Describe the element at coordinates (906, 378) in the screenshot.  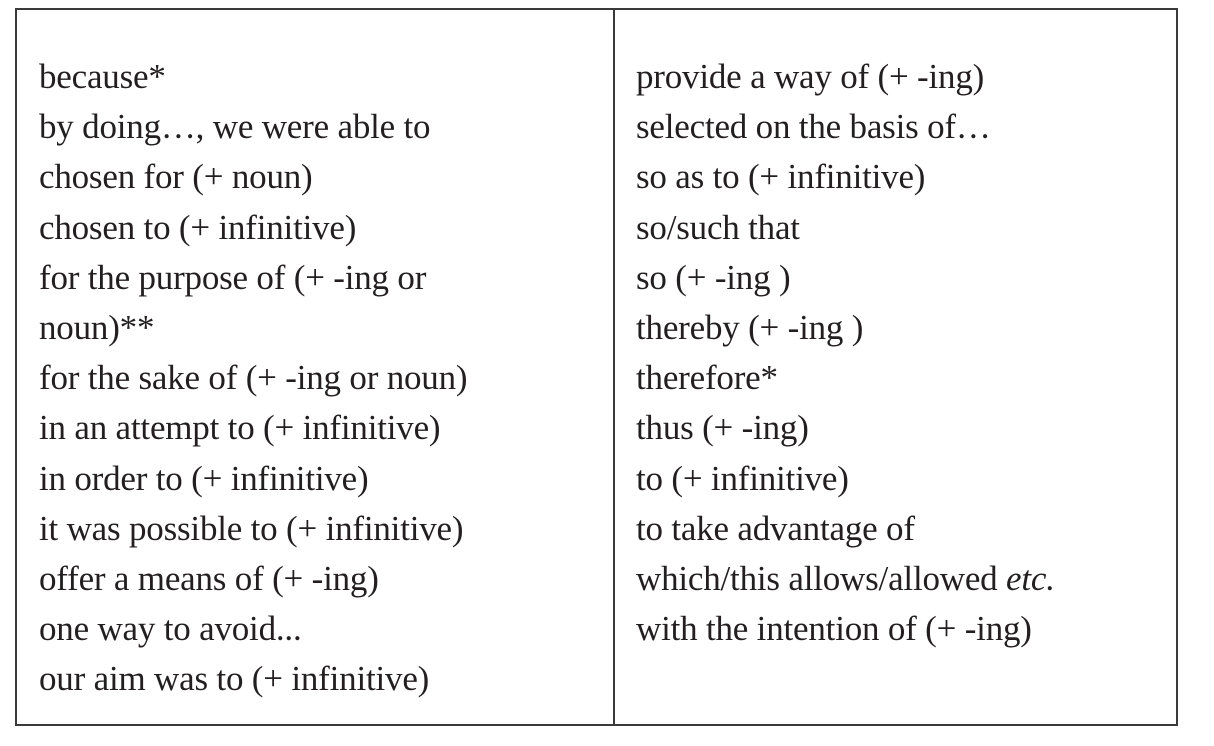
I see `phrase-item: therefore*` at that location.